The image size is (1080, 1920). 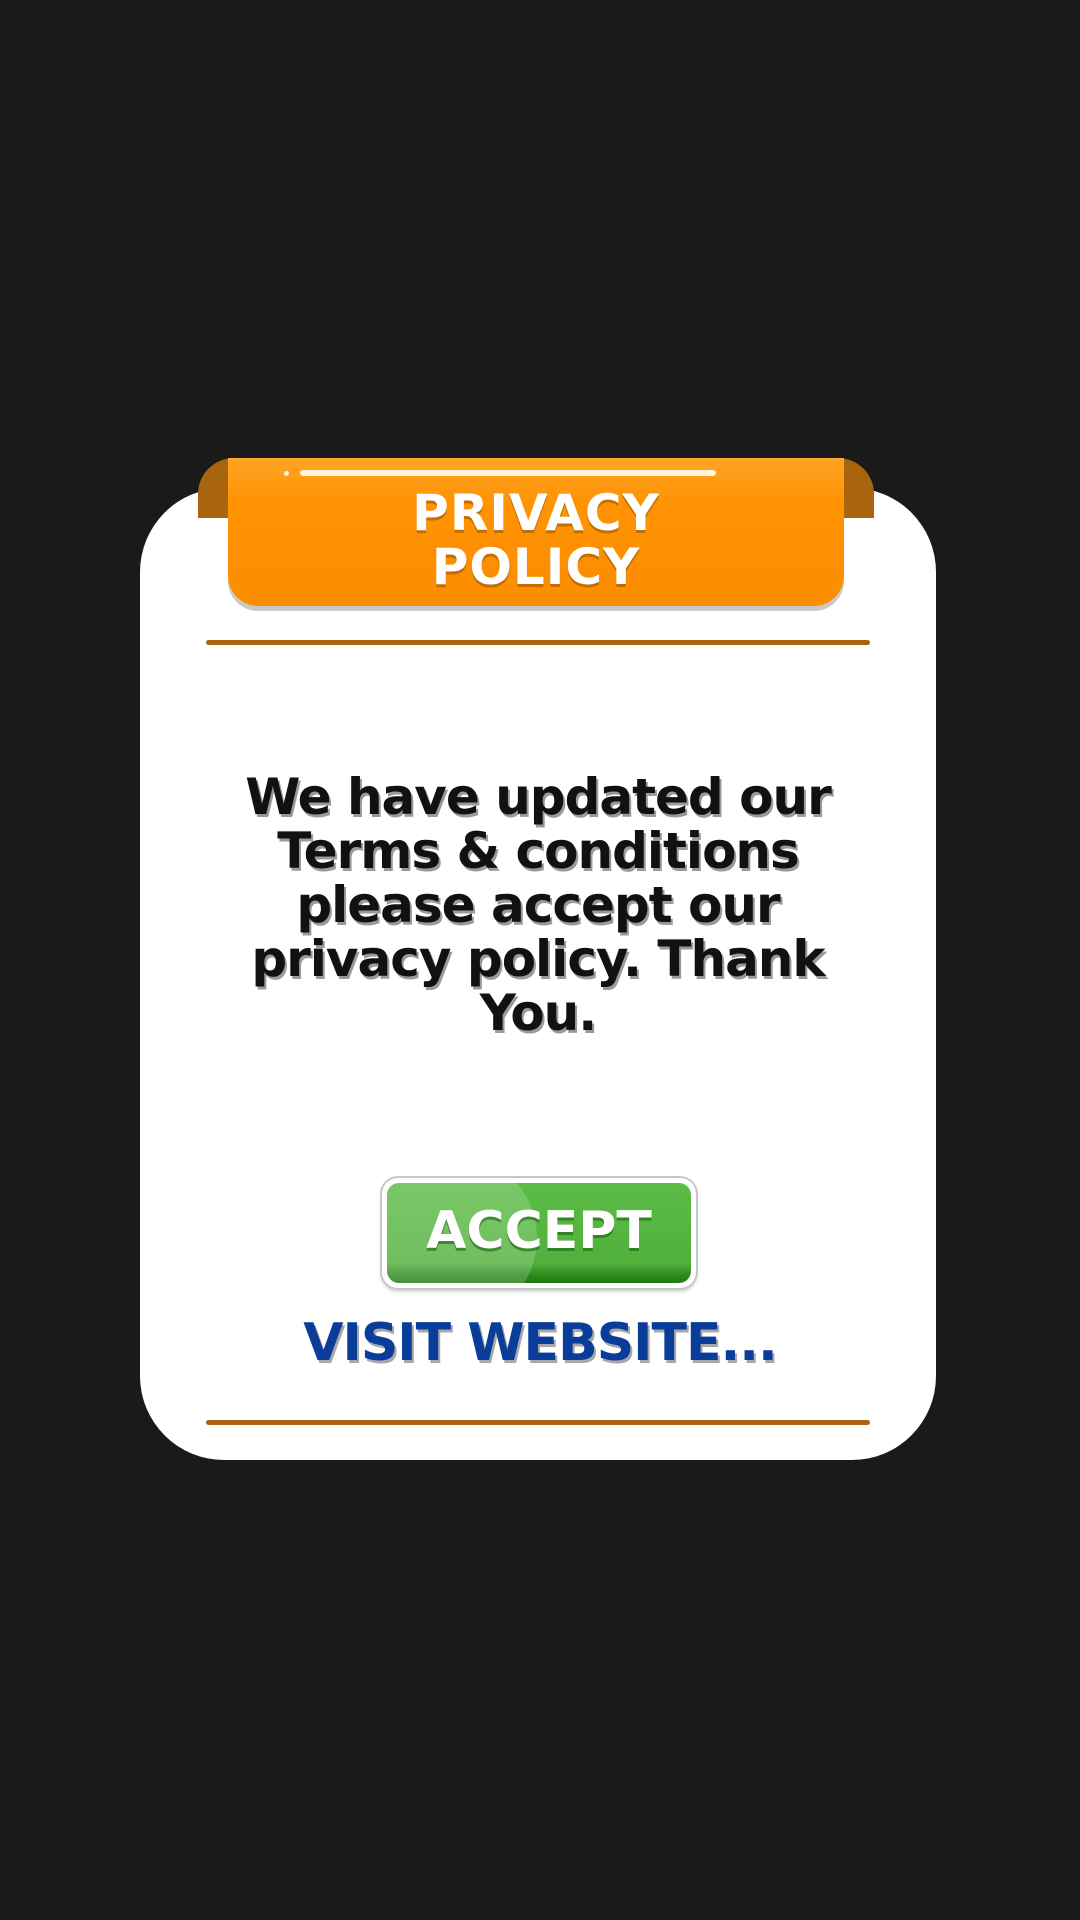 I want to click on title-ribbon: PRIVACY POLICY, so click(x=536, y=532).